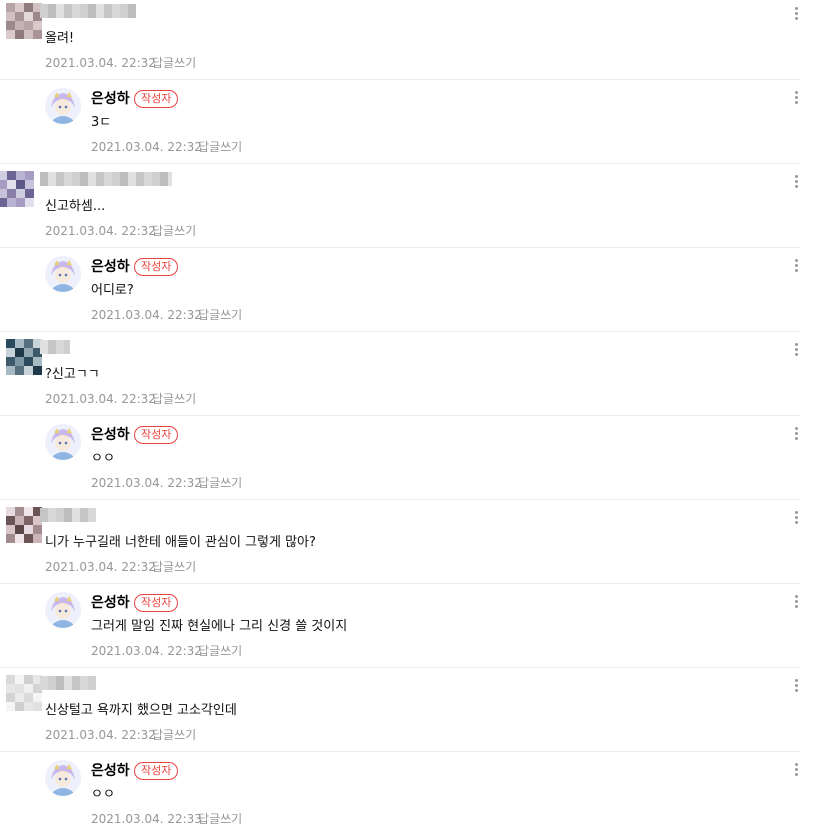 This screenshot has width=813, height=837. I want to click on comment-text: 니가 누구길래 너한테 애들이 관심이 그렇게 많아?, so click(180, 542).